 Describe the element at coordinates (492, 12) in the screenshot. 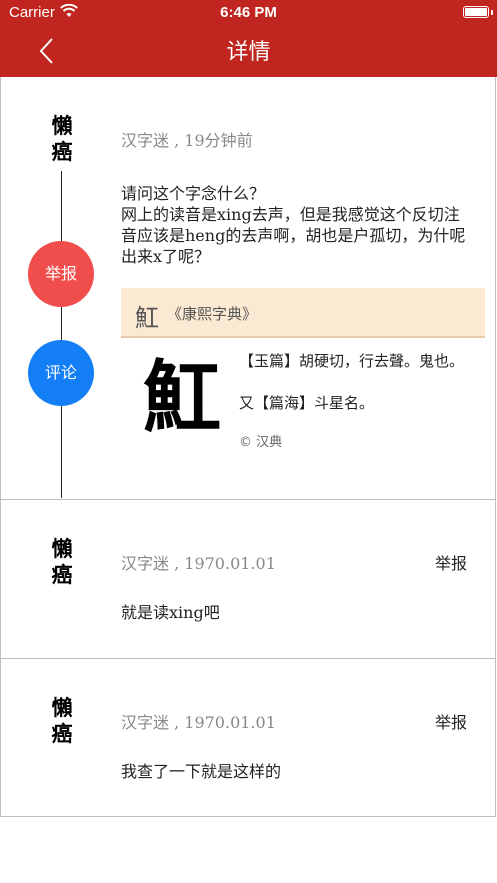

I see `battery-tip` at that location.